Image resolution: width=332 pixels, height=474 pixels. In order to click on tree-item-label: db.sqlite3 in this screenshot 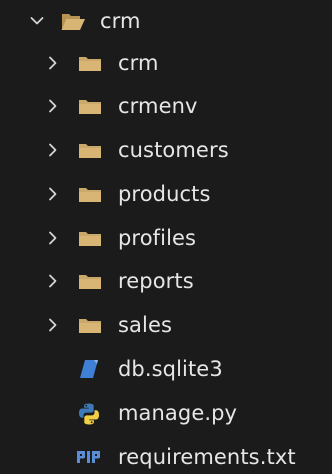, I will do `click(170, 369)`.